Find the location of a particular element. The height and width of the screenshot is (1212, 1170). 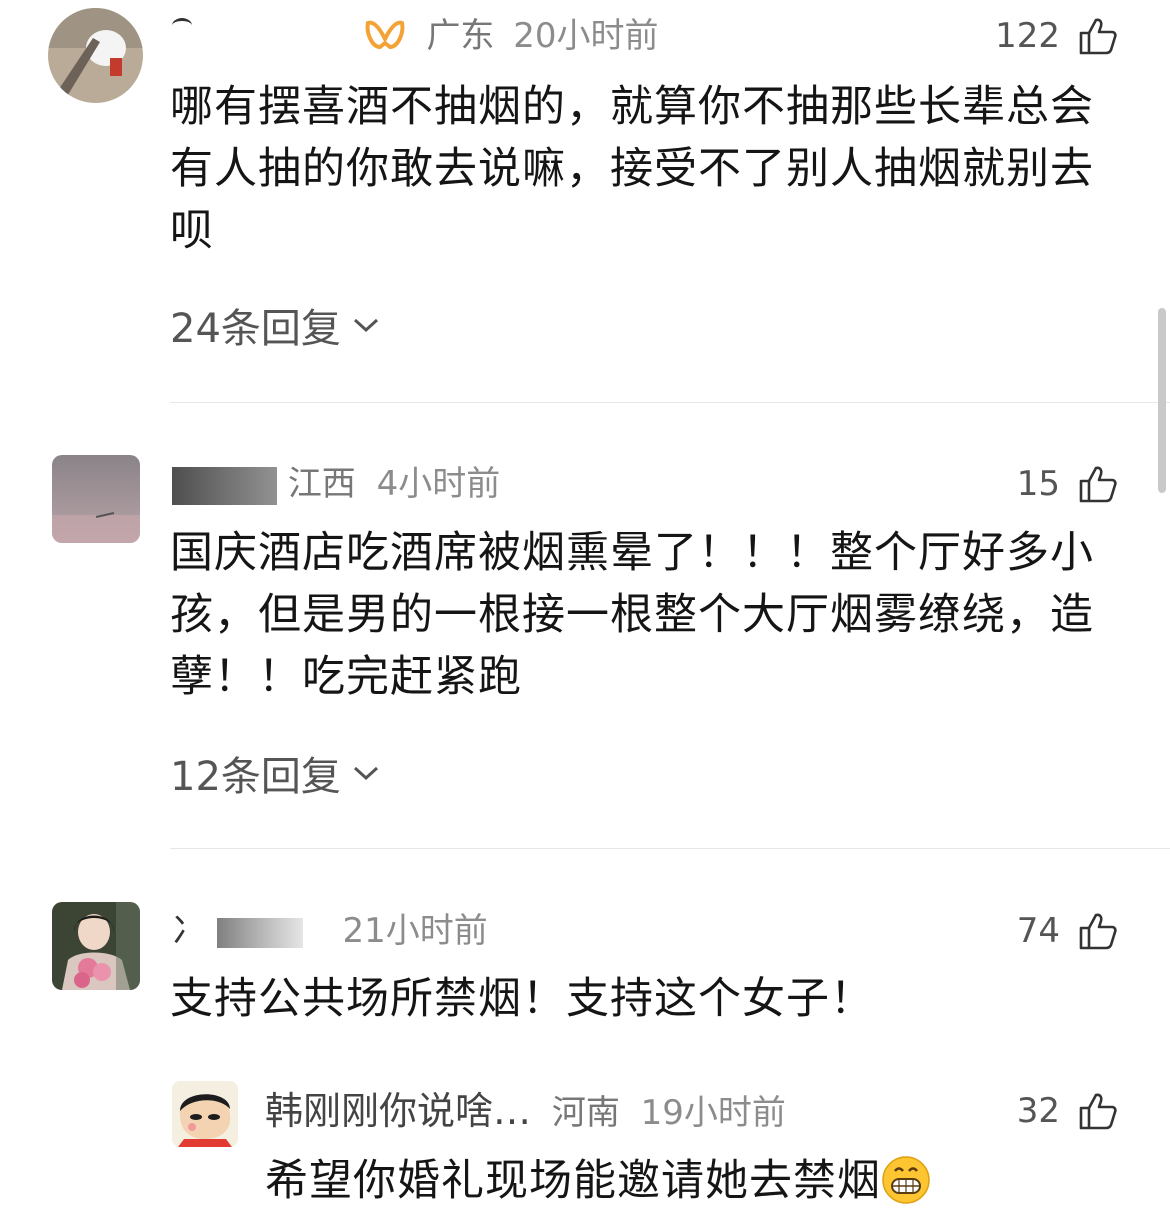

like-button: 15 is located at coordinates (1067, 484).